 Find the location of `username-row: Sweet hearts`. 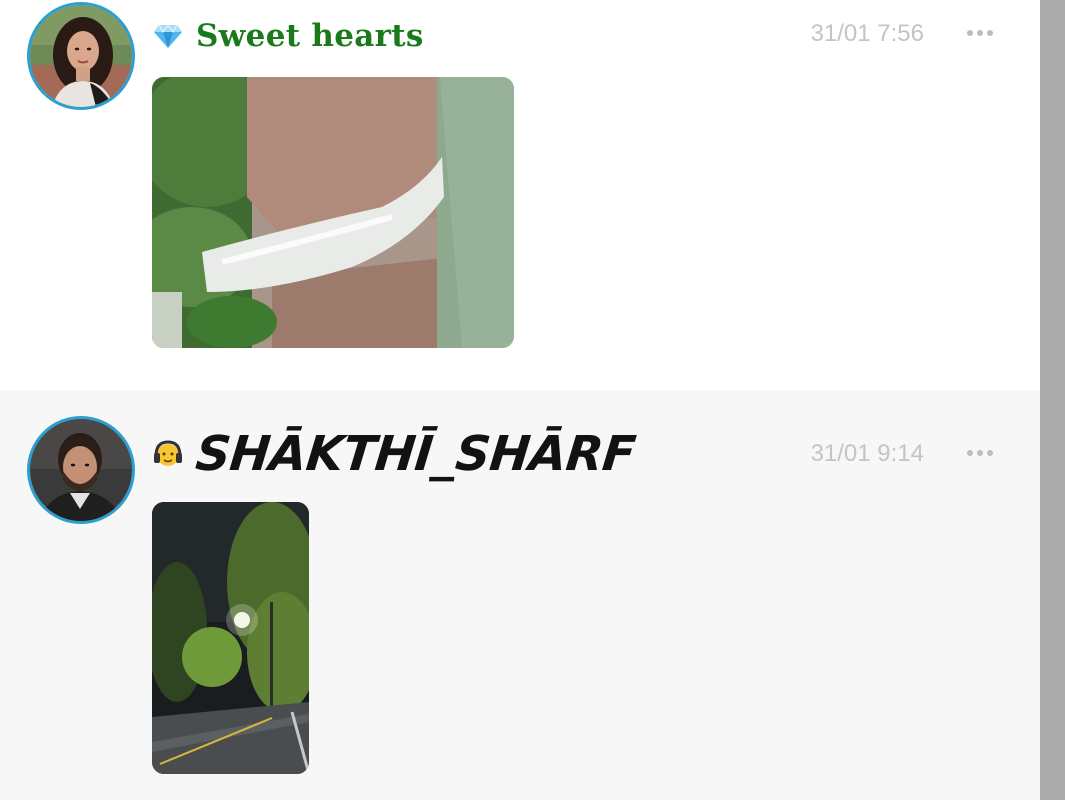

username-row: Sweet hearts is located at coordinates (288, 36).